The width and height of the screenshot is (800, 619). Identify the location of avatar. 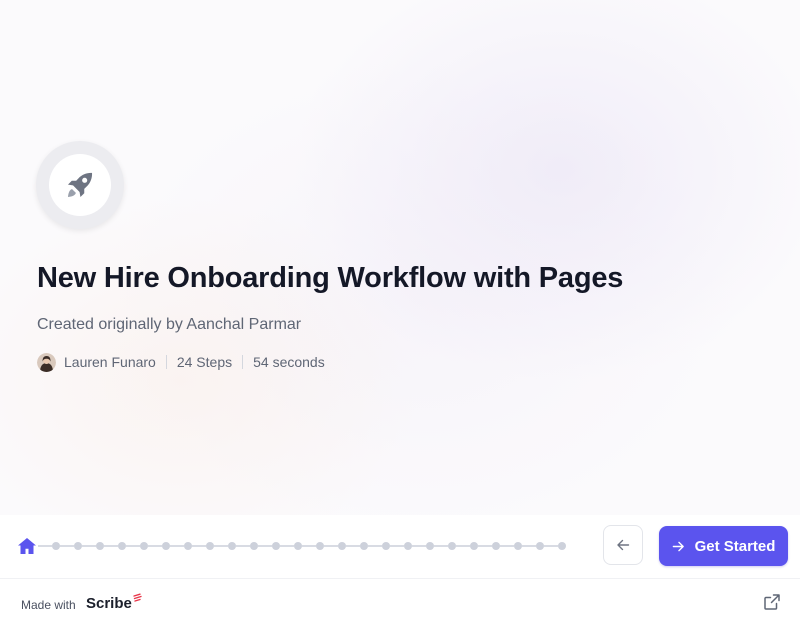
(46, 362).